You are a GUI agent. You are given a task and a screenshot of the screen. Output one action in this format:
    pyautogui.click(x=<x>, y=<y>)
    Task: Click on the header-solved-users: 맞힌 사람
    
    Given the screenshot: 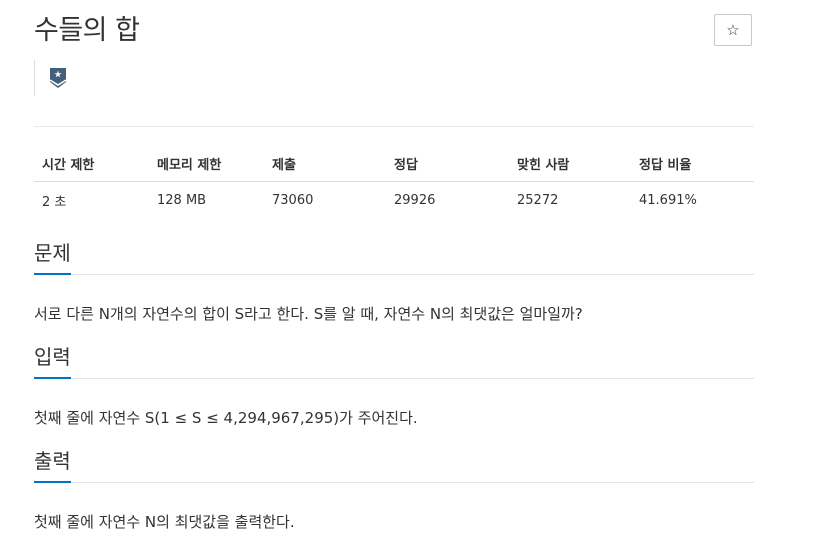 What is the action you would take?
    pyautogui.click(x=570, y=164)
    